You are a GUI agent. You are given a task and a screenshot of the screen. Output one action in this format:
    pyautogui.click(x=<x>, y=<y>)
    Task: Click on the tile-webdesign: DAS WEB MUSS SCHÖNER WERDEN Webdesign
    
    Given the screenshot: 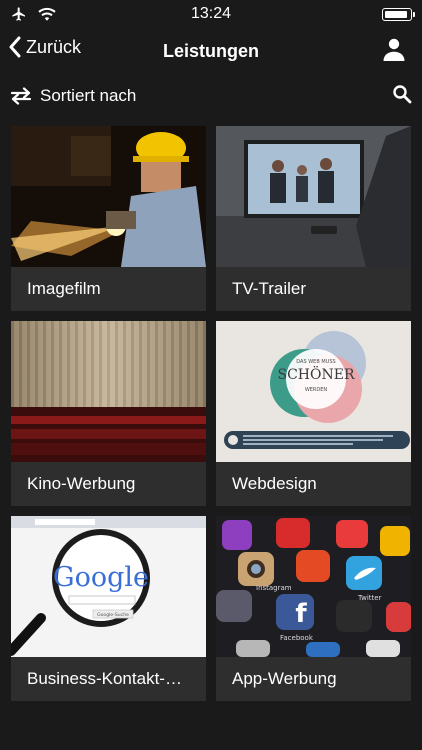 What is the action you would take?
    pyautogui.click(x=313, y=413)
    